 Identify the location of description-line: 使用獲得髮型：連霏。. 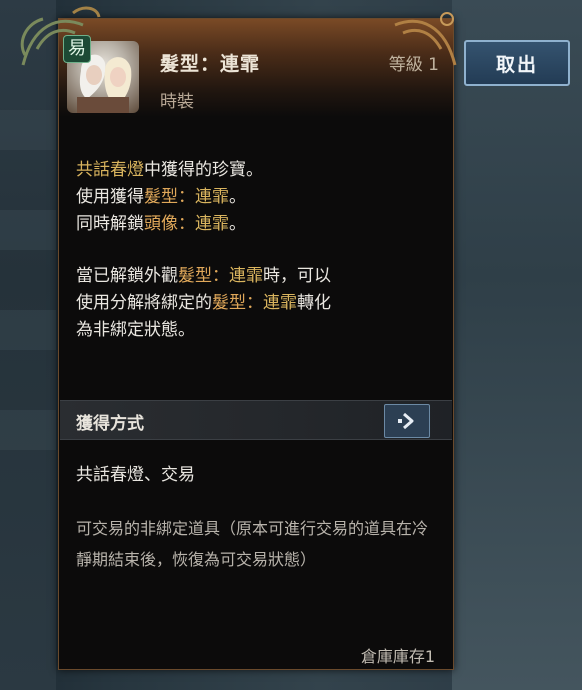
(257, 197).